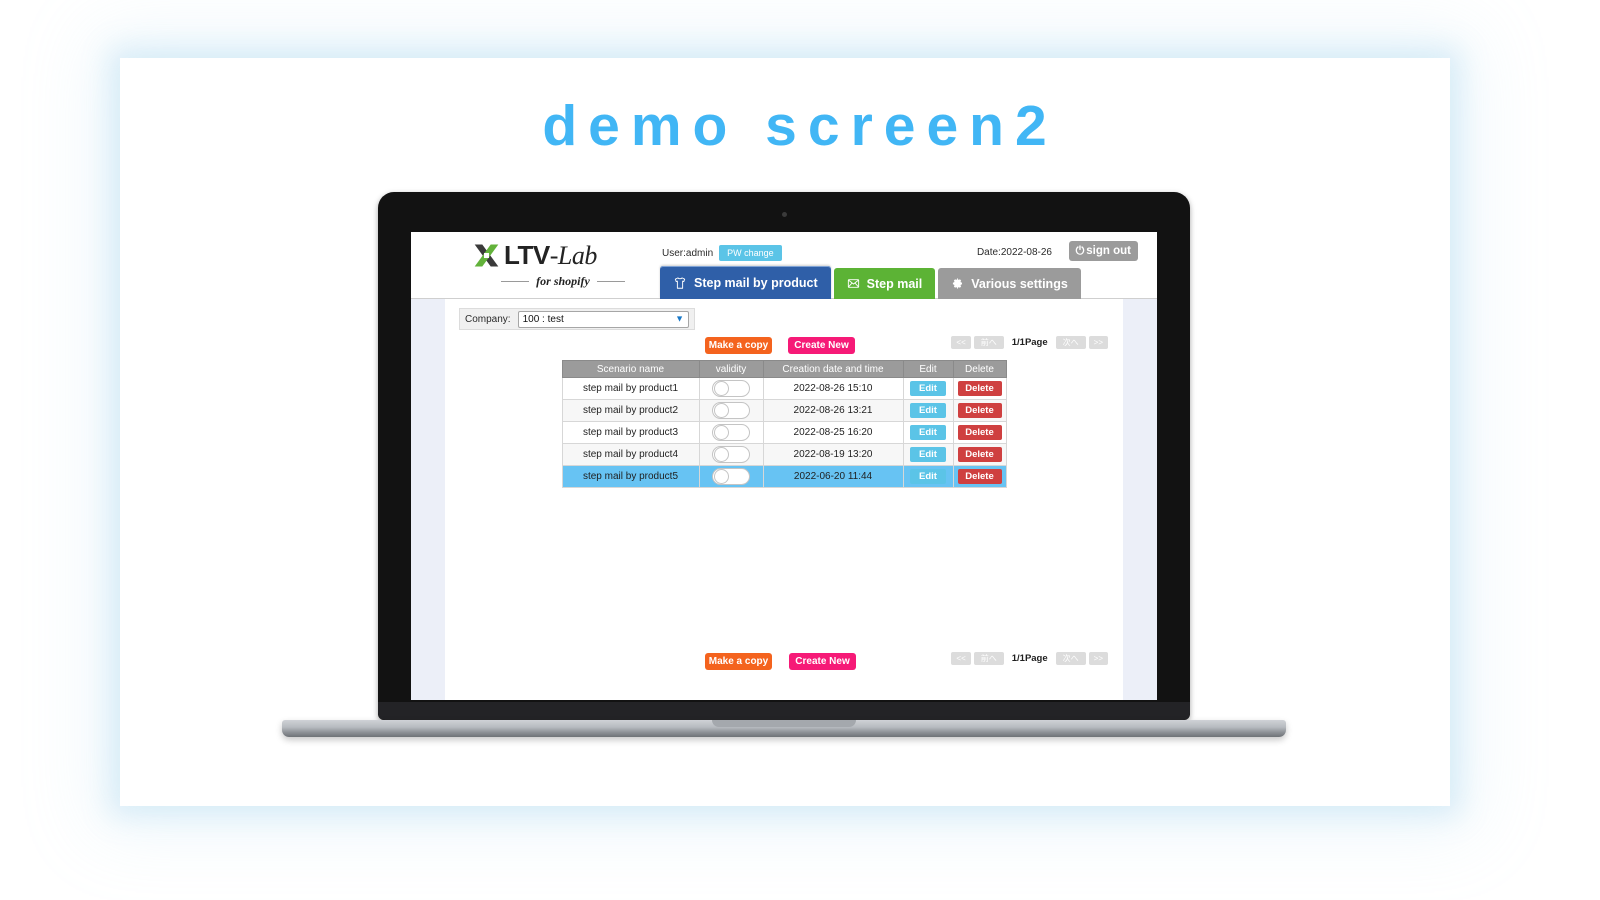 The width and height of the screenshot is (1600, 900). Describe the element at coordinates (630, 388) in the screenshot. I see `cell-scenario-name: step mail by product1` at that location.